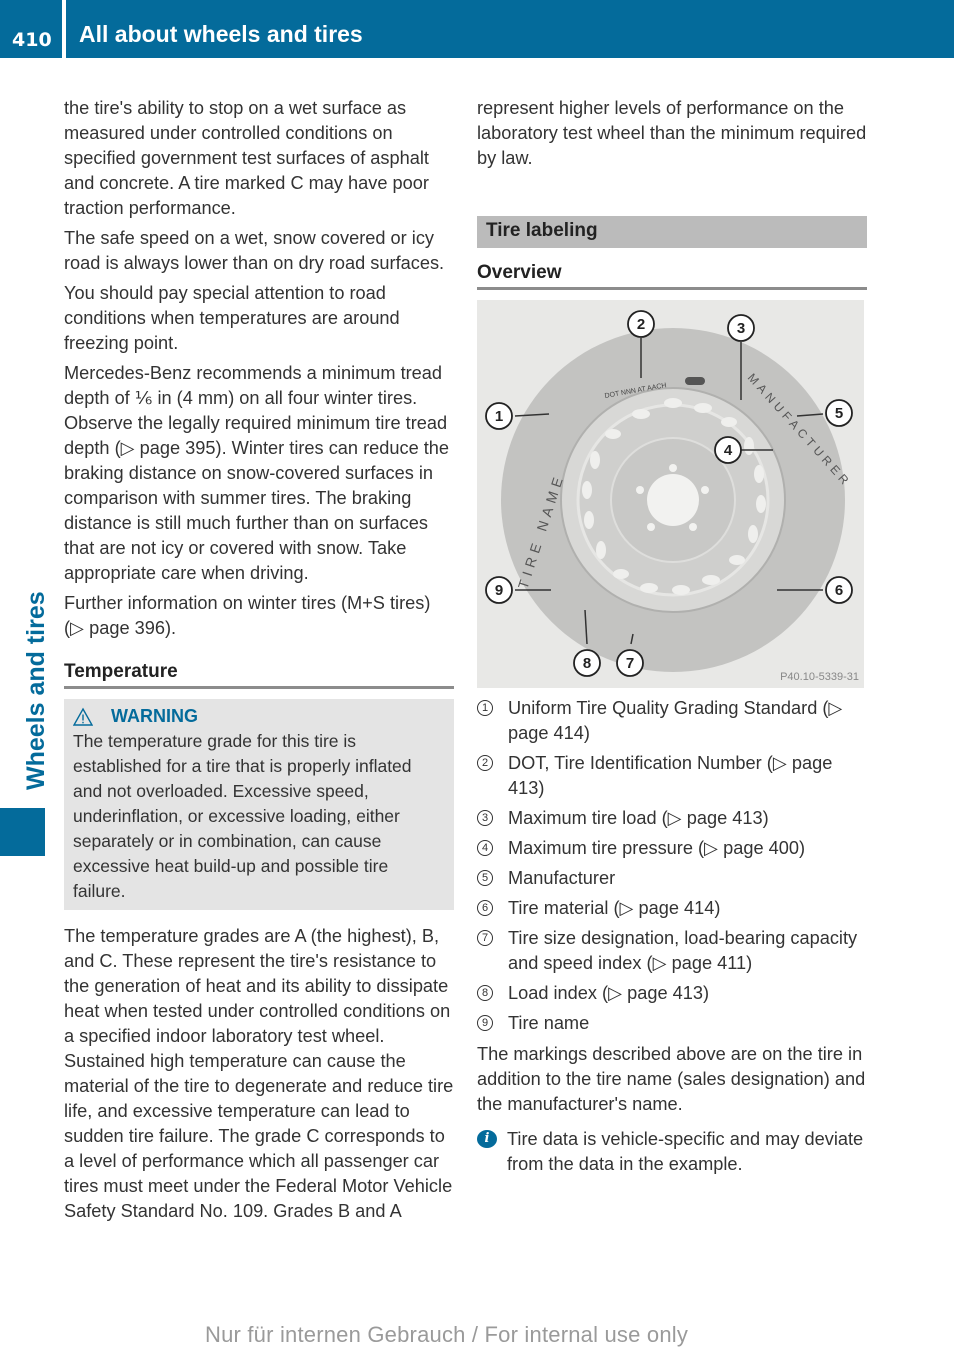 The image size is (954, 1354). I want to click on legend-item: 3 Maximum tire load (▷ page 413), so click(672, 818).